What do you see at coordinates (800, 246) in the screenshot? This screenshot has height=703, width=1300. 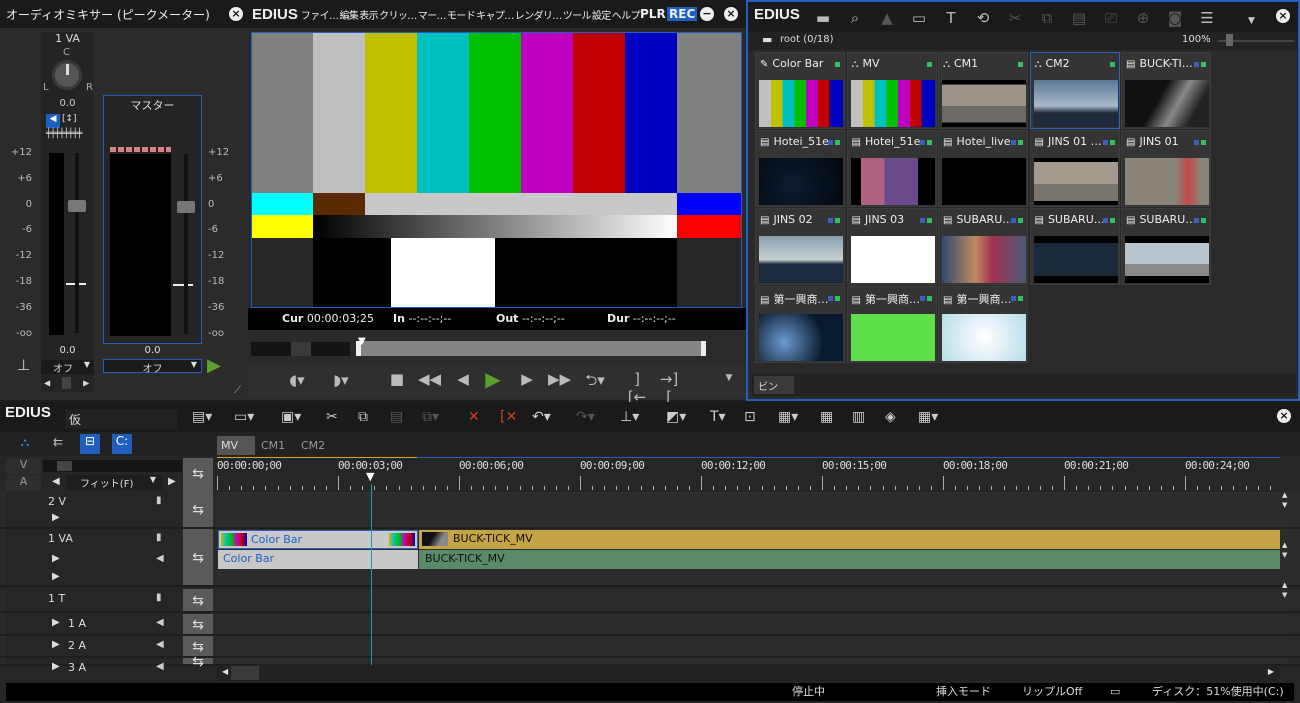 I see `bin-clip: ▤ JINS 02` at bounding box center [800, 246].